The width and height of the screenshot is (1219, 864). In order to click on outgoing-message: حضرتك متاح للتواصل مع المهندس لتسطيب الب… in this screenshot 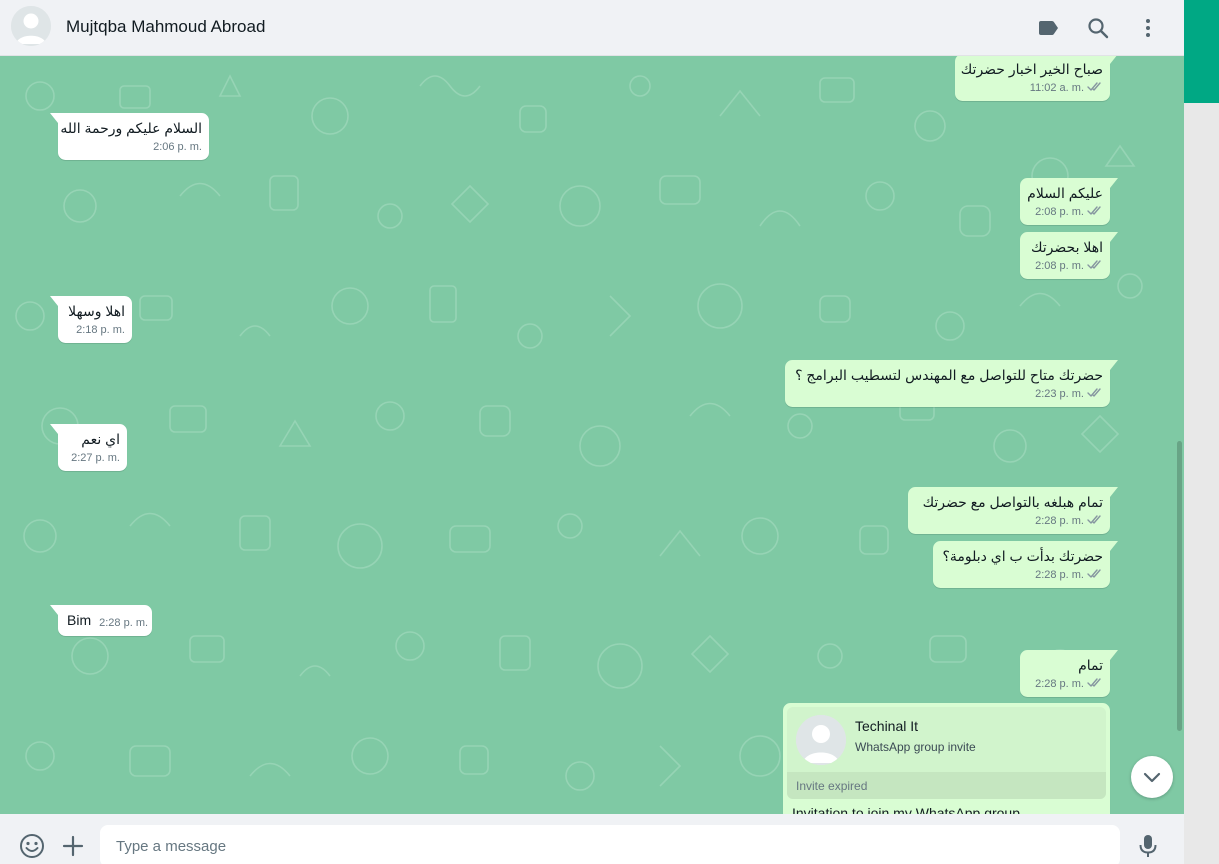, I will do `click(951, 383)`.